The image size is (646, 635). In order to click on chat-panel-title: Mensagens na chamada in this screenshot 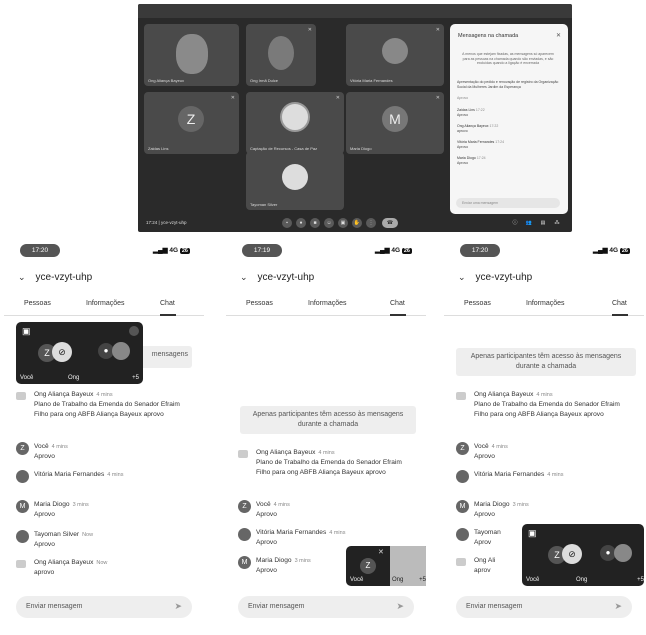, I will do `click(488, 36)`.